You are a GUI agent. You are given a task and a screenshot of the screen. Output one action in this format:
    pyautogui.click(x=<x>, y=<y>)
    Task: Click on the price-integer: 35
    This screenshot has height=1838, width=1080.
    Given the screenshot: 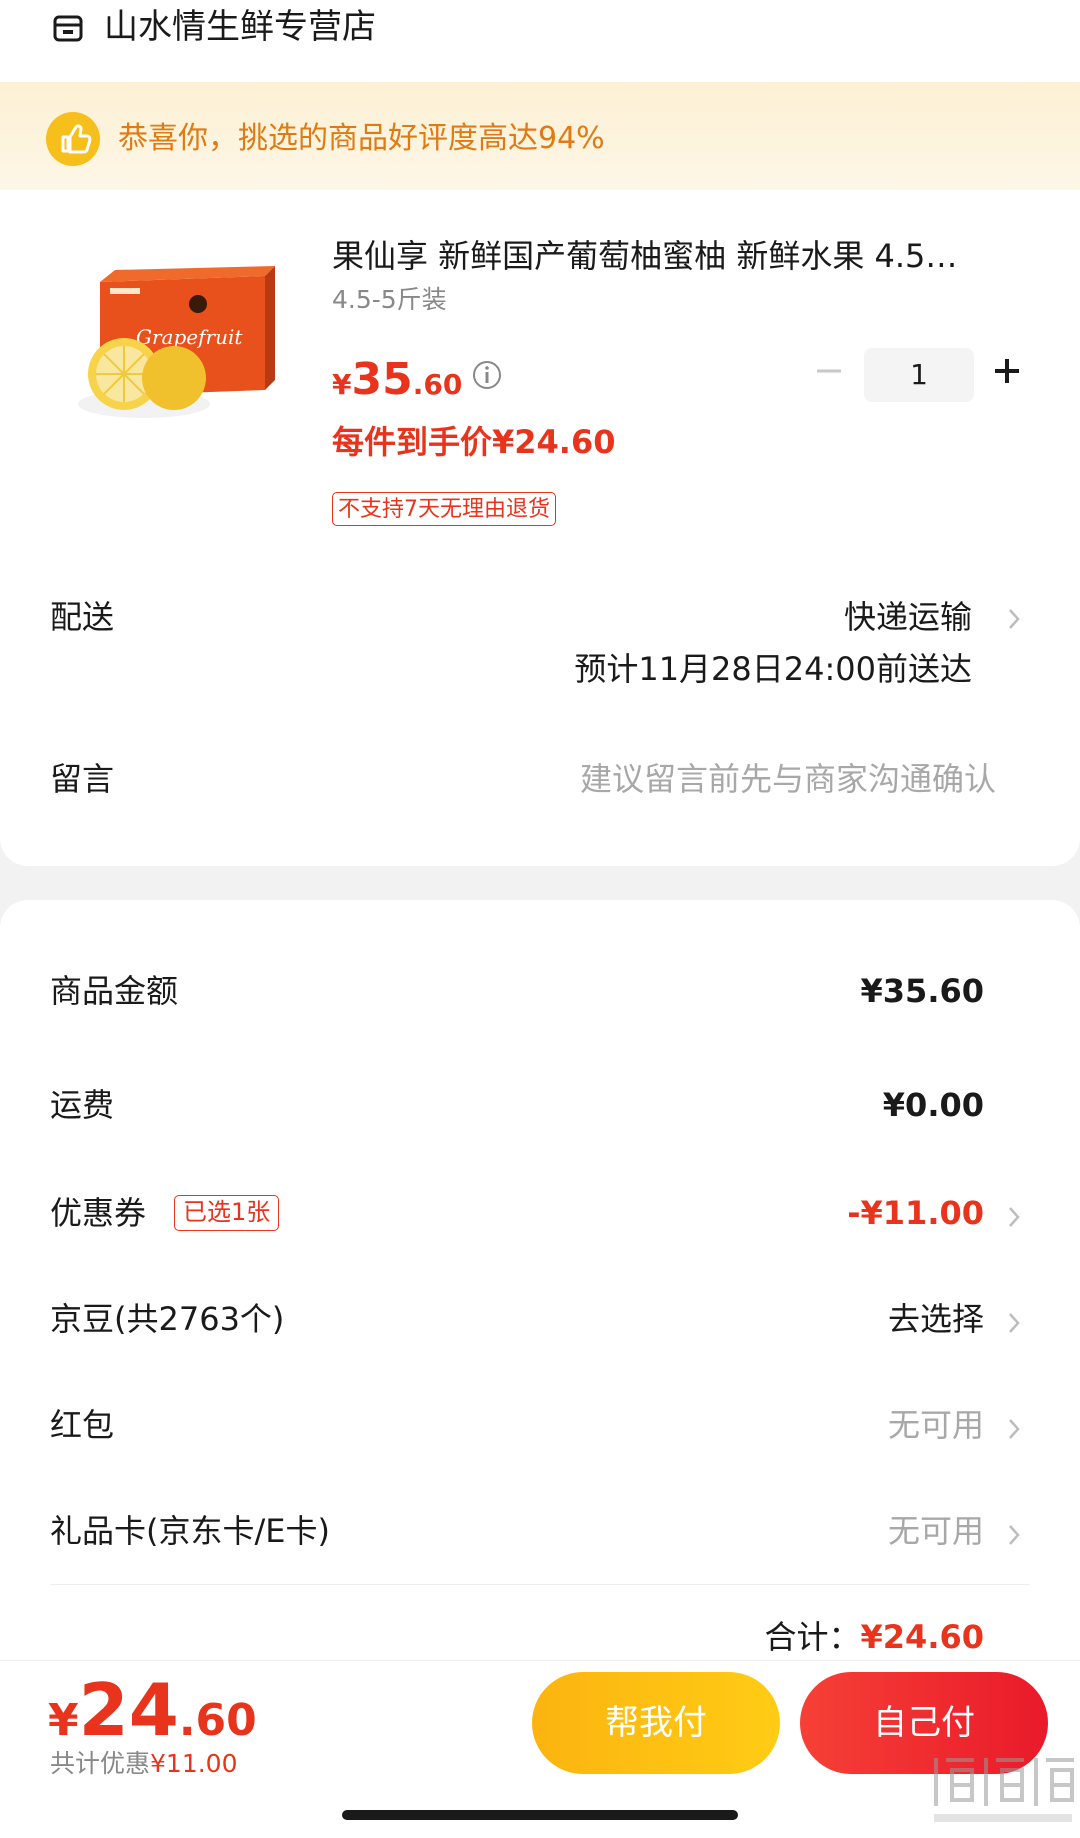 What is the action you would take?
    pyautogui.click(x=382, y=379)
    